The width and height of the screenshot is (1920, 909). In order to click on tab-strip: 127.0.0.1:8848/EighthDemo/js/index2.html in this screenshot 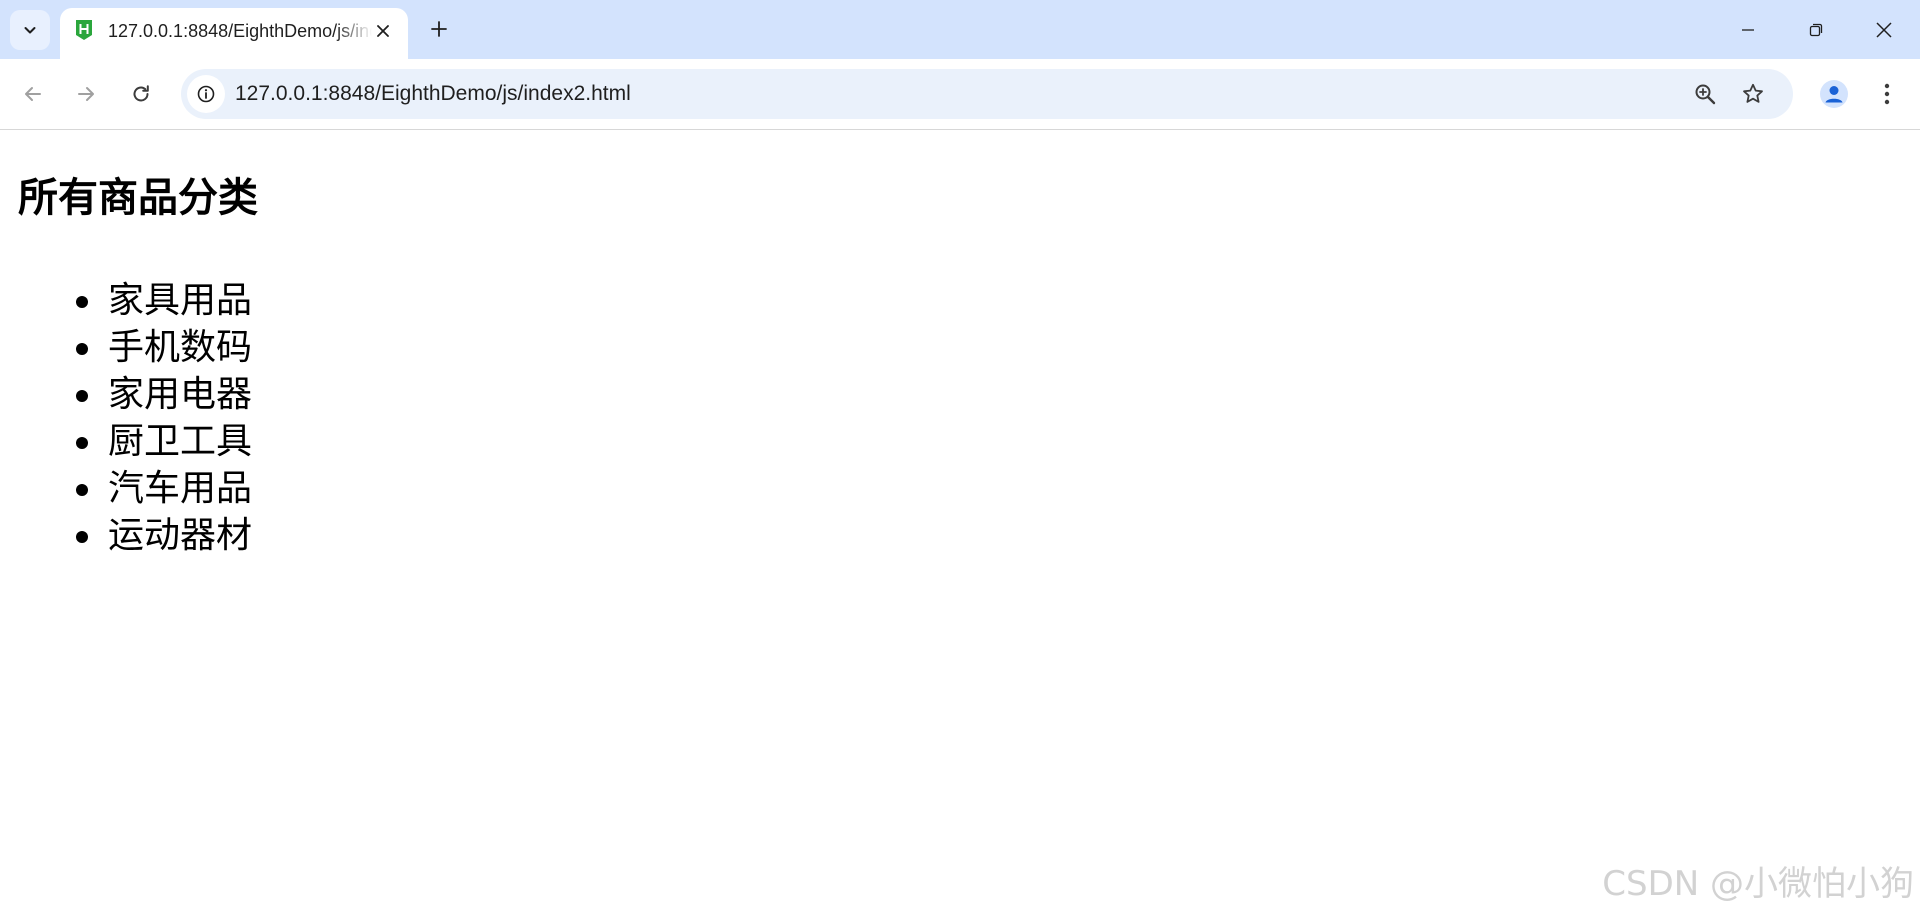, I will do `click(960, 29)`.